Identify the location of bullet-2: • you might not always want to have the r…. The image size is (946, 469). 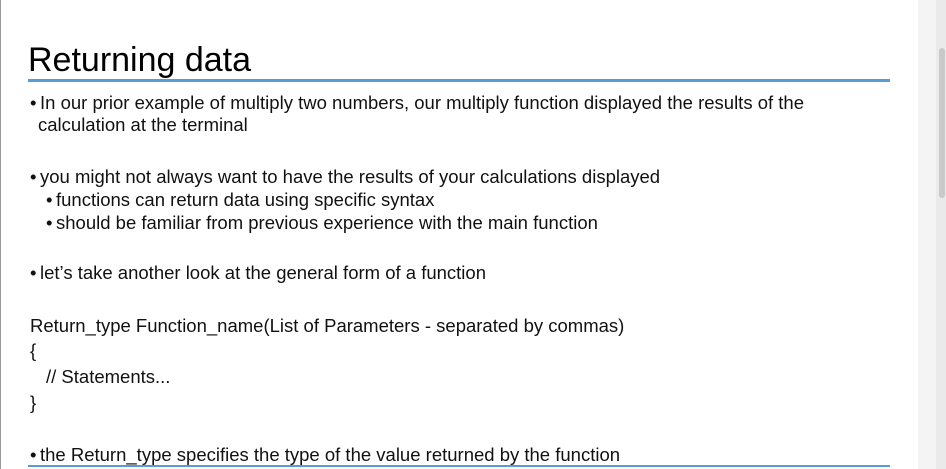
(345, 177).